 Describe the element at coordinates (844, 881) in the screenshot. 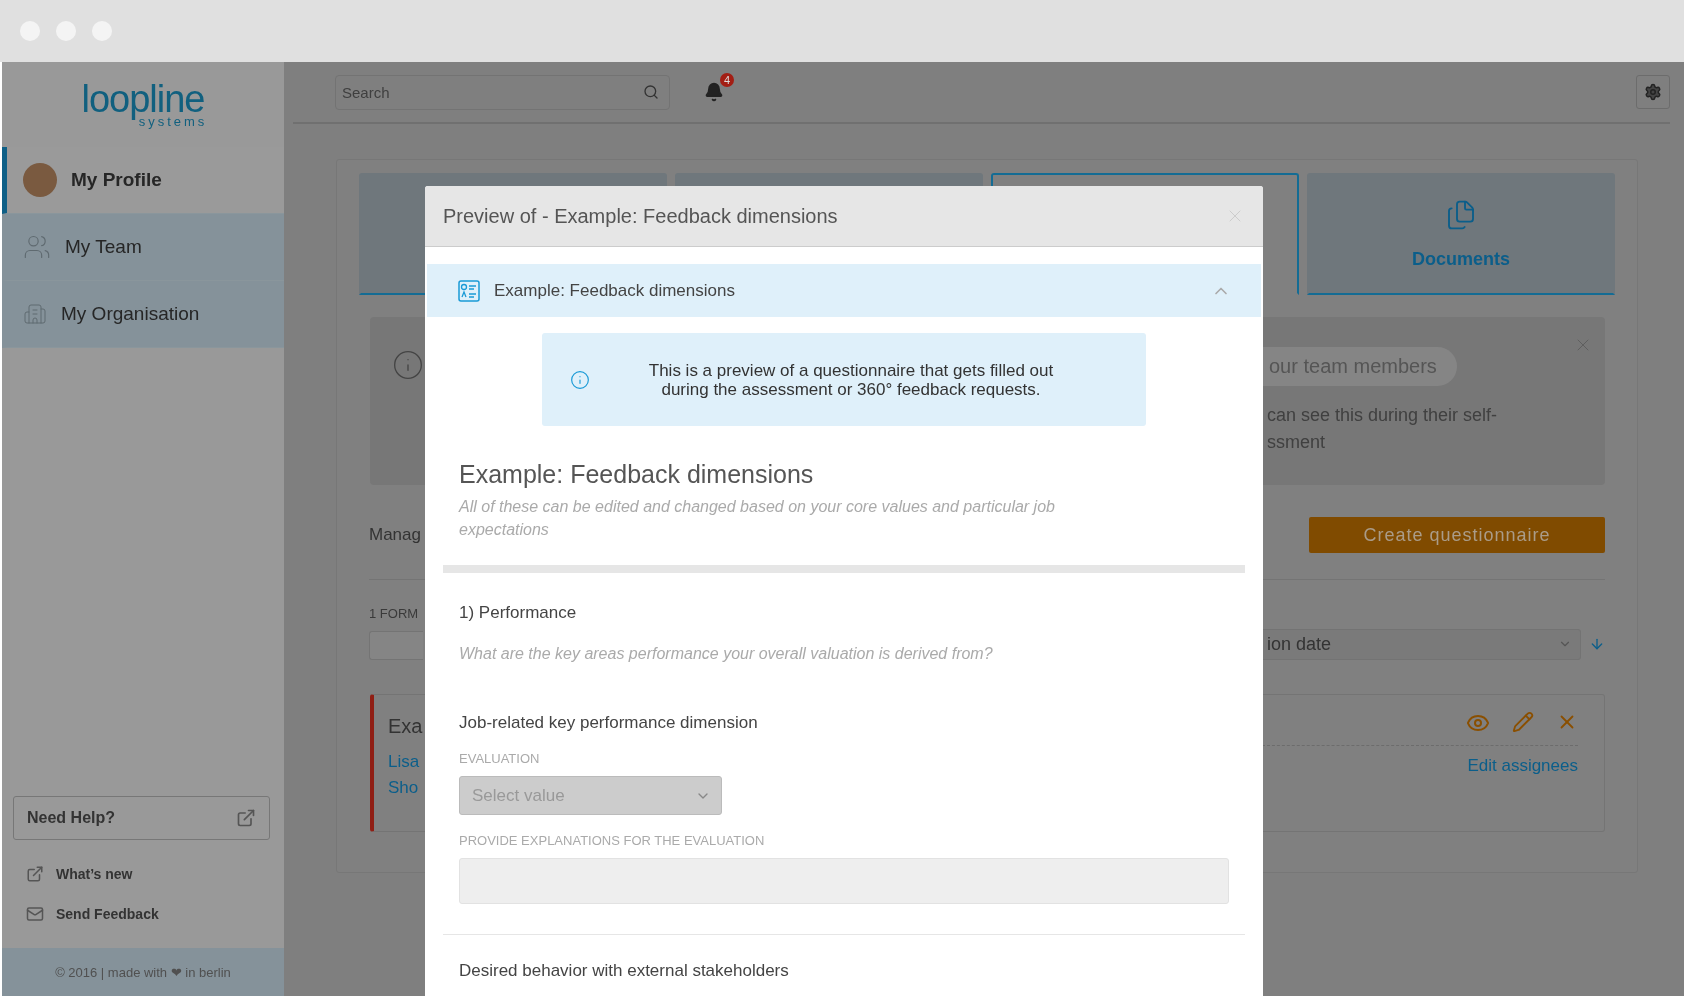

I see `explanation-field` at that location.